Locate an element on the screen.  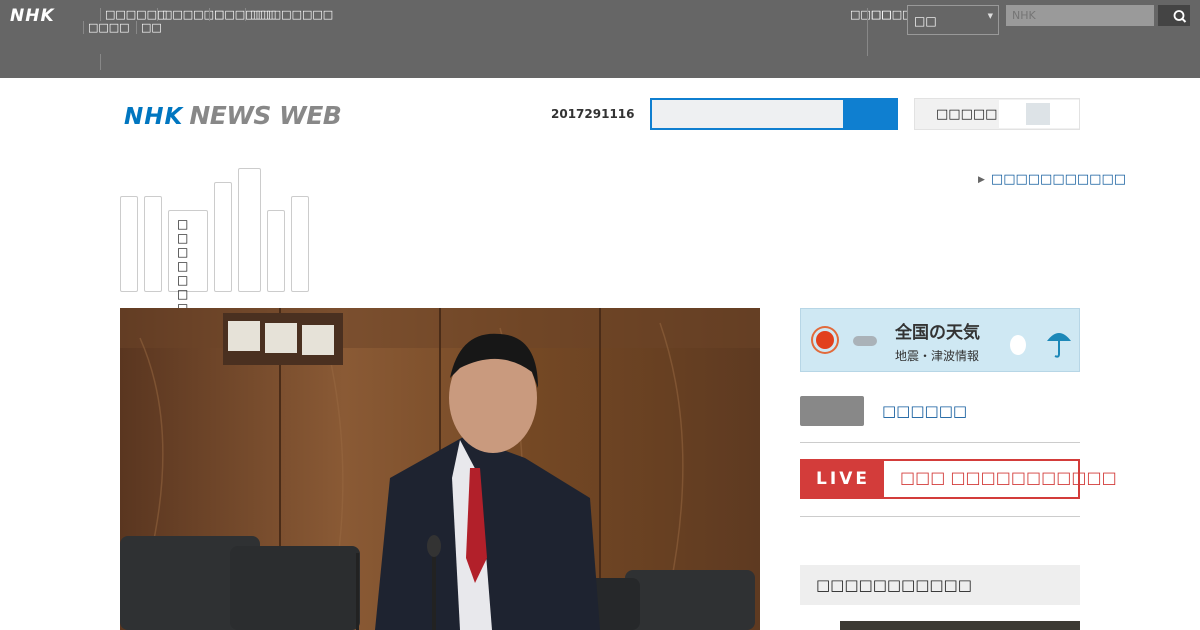
region-select: □□ ▼ is located at coordinates (953, 20).